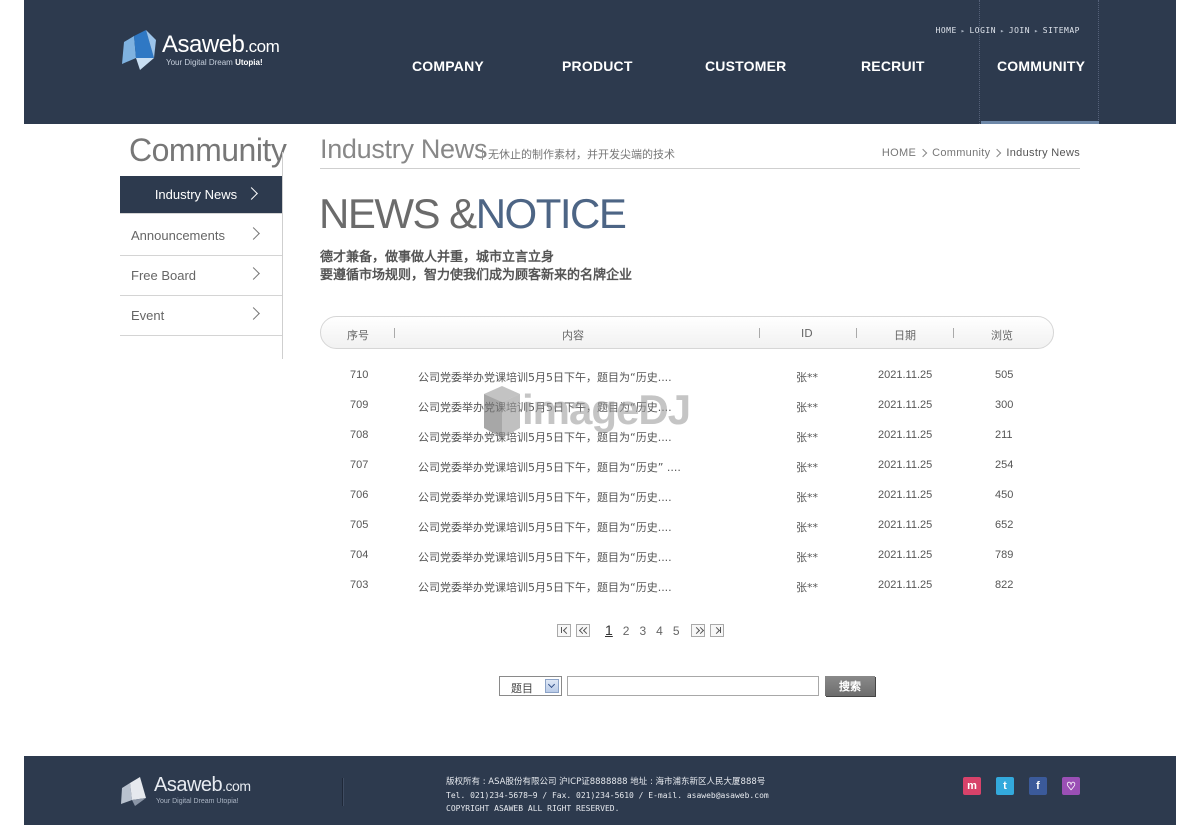 The width and height of the screenshot is (1200, 825). Describe the element at coordinates (358, 335) in the screenshot. I see `col-header-no: 序号` at that location.